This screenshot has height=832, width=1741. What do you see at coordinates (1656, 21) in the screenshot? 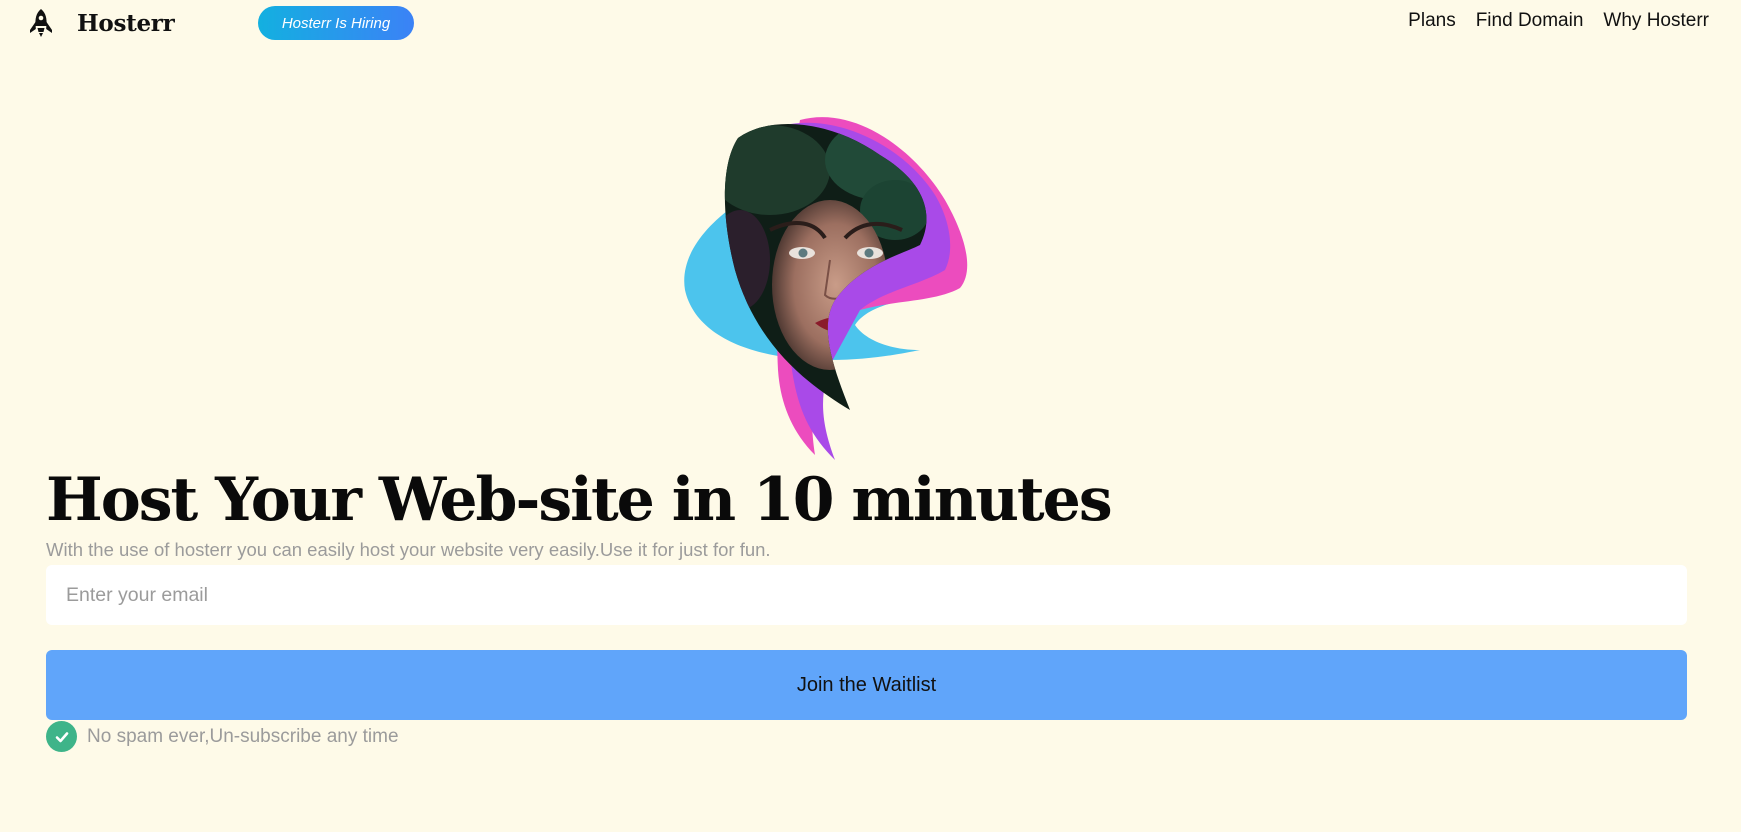
I see `nav-why-hosterr: Why Hosterr` at bounding box center [1656, 21].